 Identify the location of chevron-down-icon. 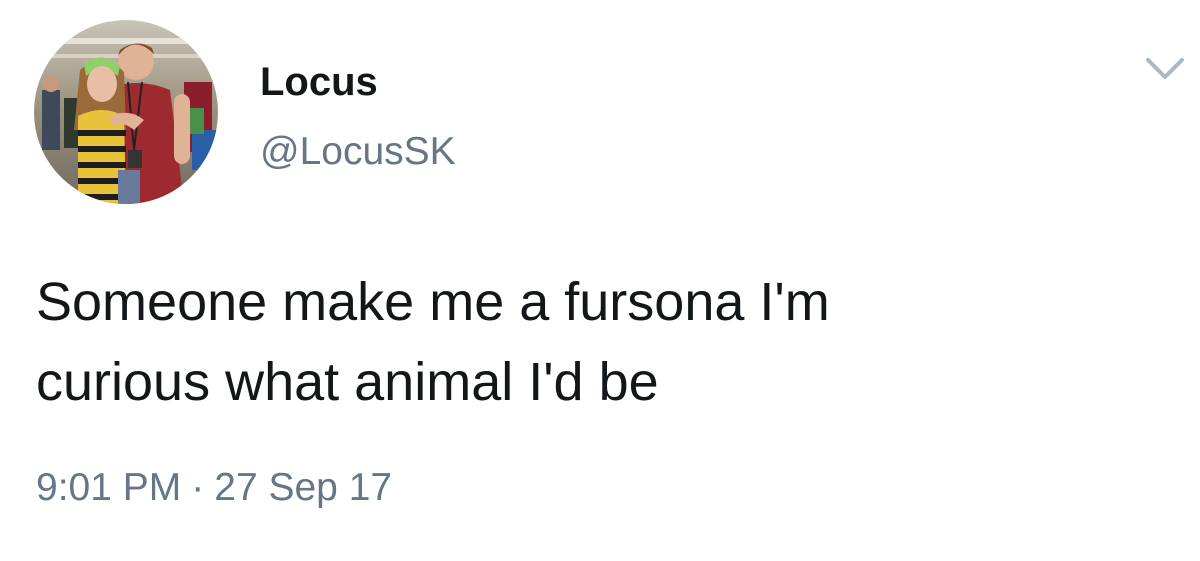
(1165, 70).